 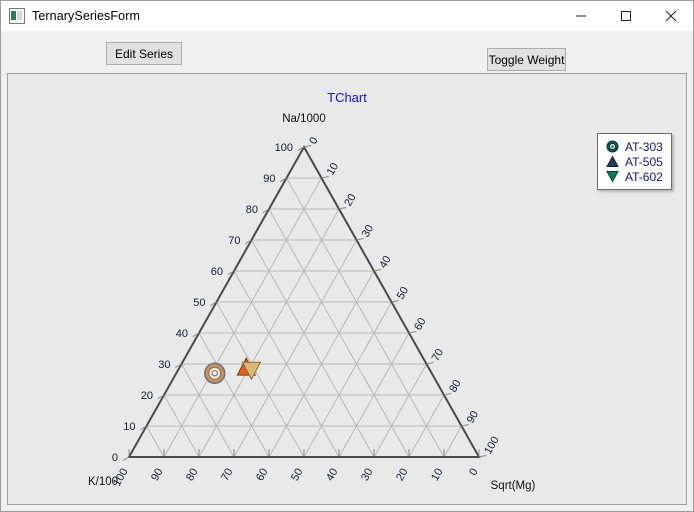 I want to click on legend-item: AT-303, so click(x=633, y=146).